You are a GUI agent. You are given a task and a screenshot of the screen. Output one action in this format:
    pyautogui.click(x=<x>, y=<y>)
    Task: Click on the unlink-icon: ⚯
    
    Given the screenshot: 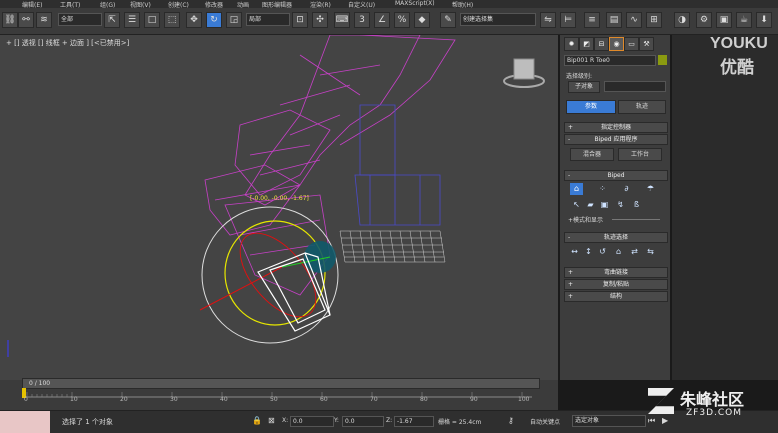 What is the action you would take?
    pyautogui.click(x=26, y=20)
    